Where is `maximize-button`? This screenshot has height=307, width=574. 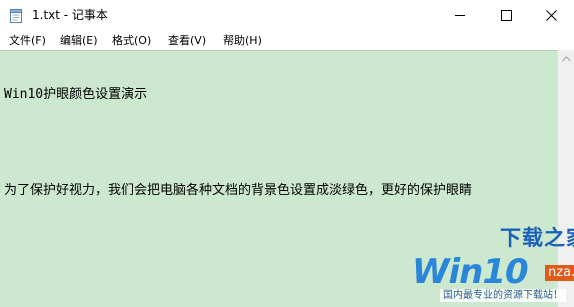 maximize-button is located at coordinates (506, 15).